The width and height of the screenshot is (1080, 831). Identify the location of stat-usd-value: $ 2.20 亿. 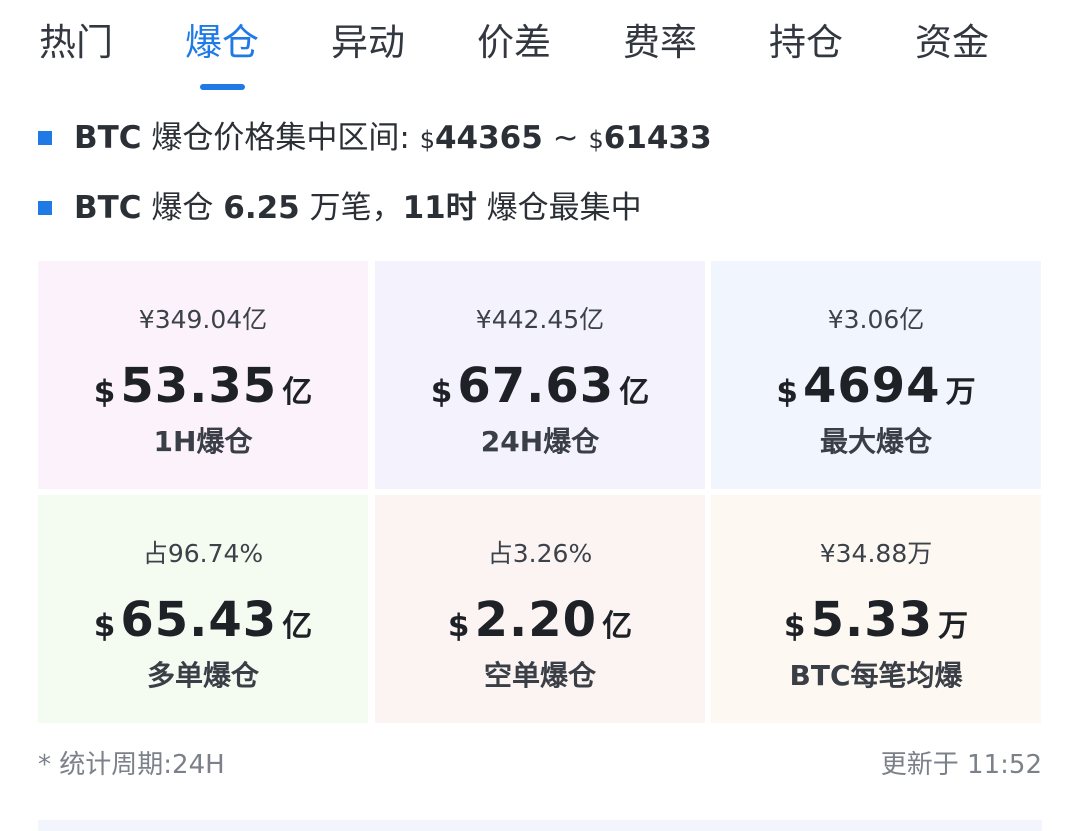
(540, 625).